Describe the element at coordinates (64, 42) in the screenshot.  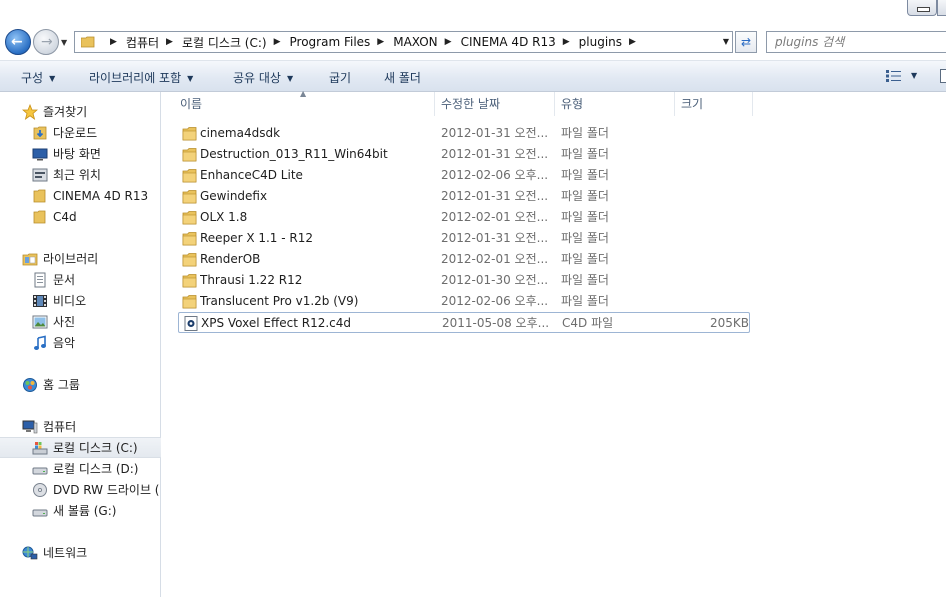
I see `recent-pages-dropdown: ▼` at that location.